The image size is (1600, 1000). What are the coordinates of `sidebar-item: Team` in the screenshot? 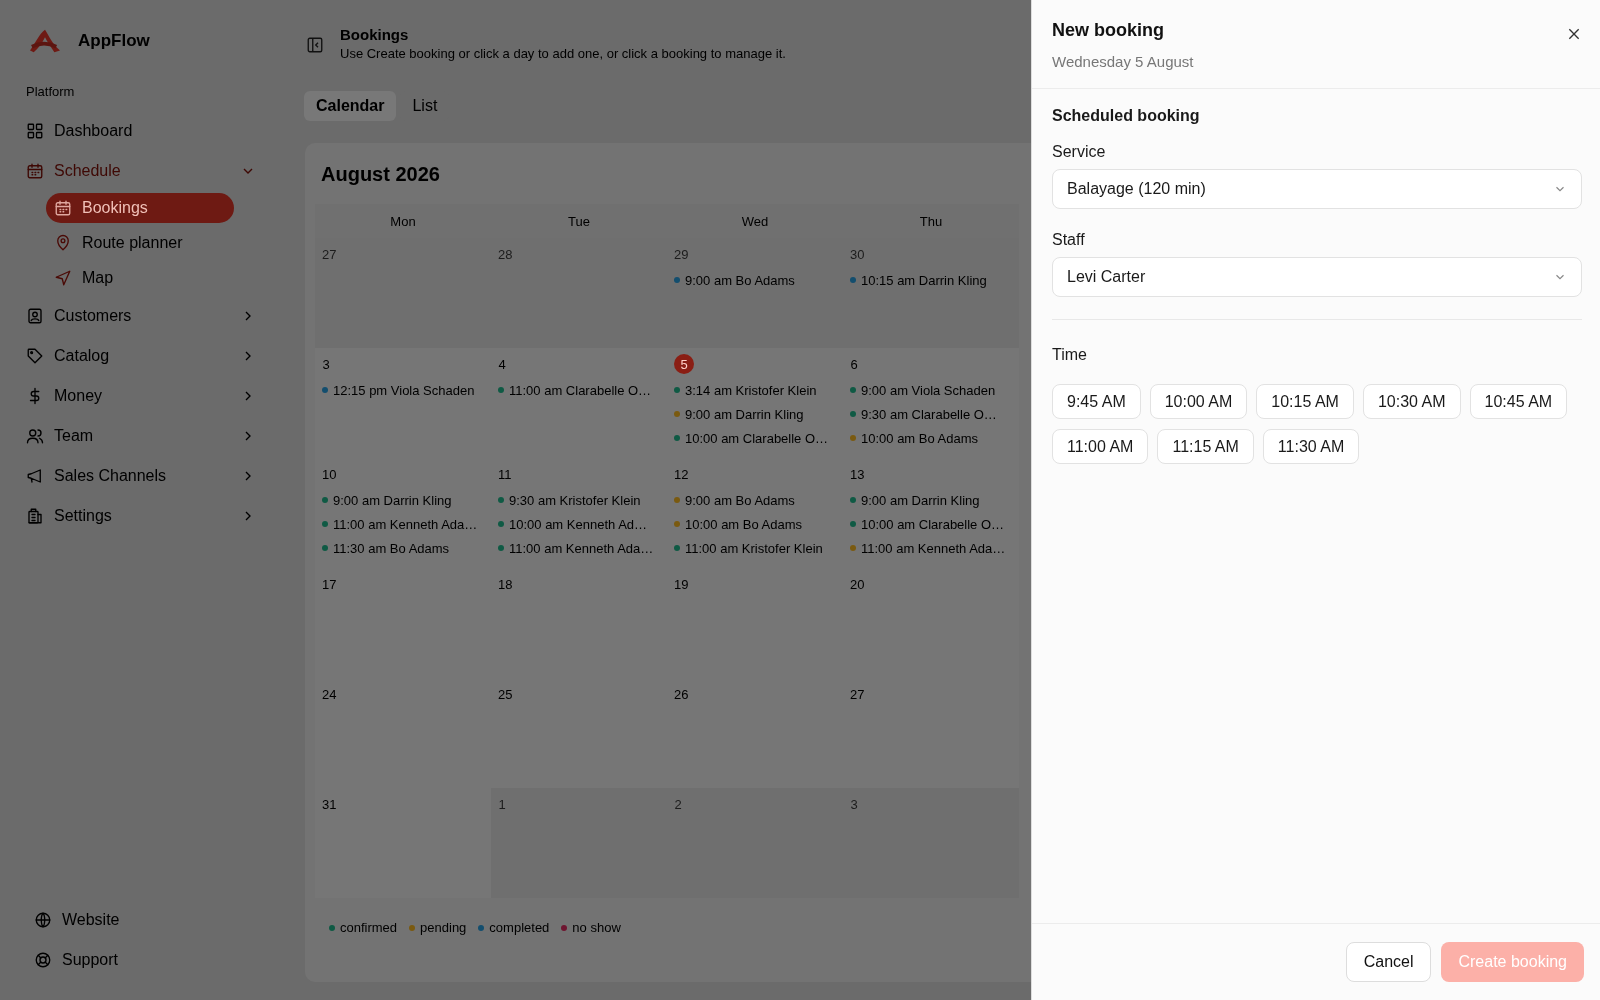 It's located at (142, 436).